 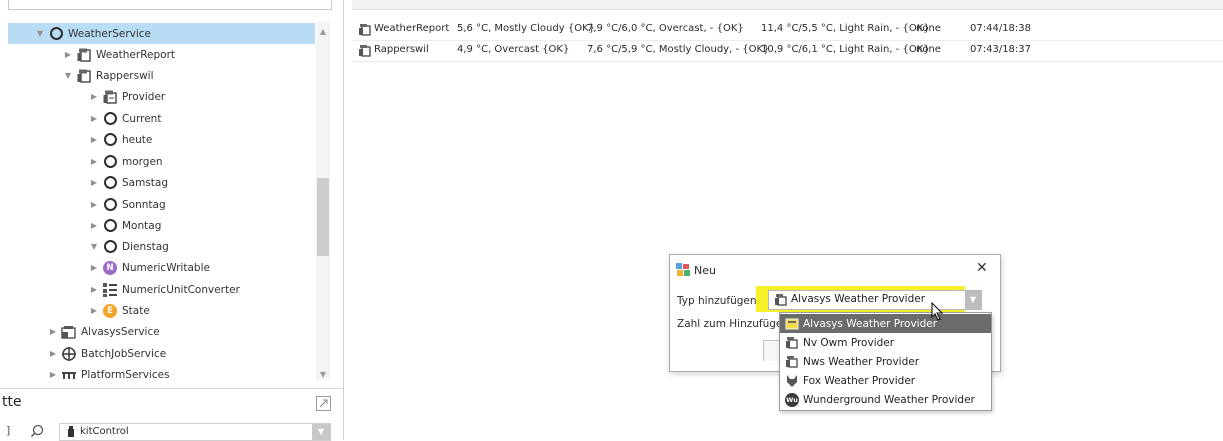 What do you see at coordinates (982, 268) in the screenshot?
I see `close-icon: ✕` at bounding box center [982, 268].